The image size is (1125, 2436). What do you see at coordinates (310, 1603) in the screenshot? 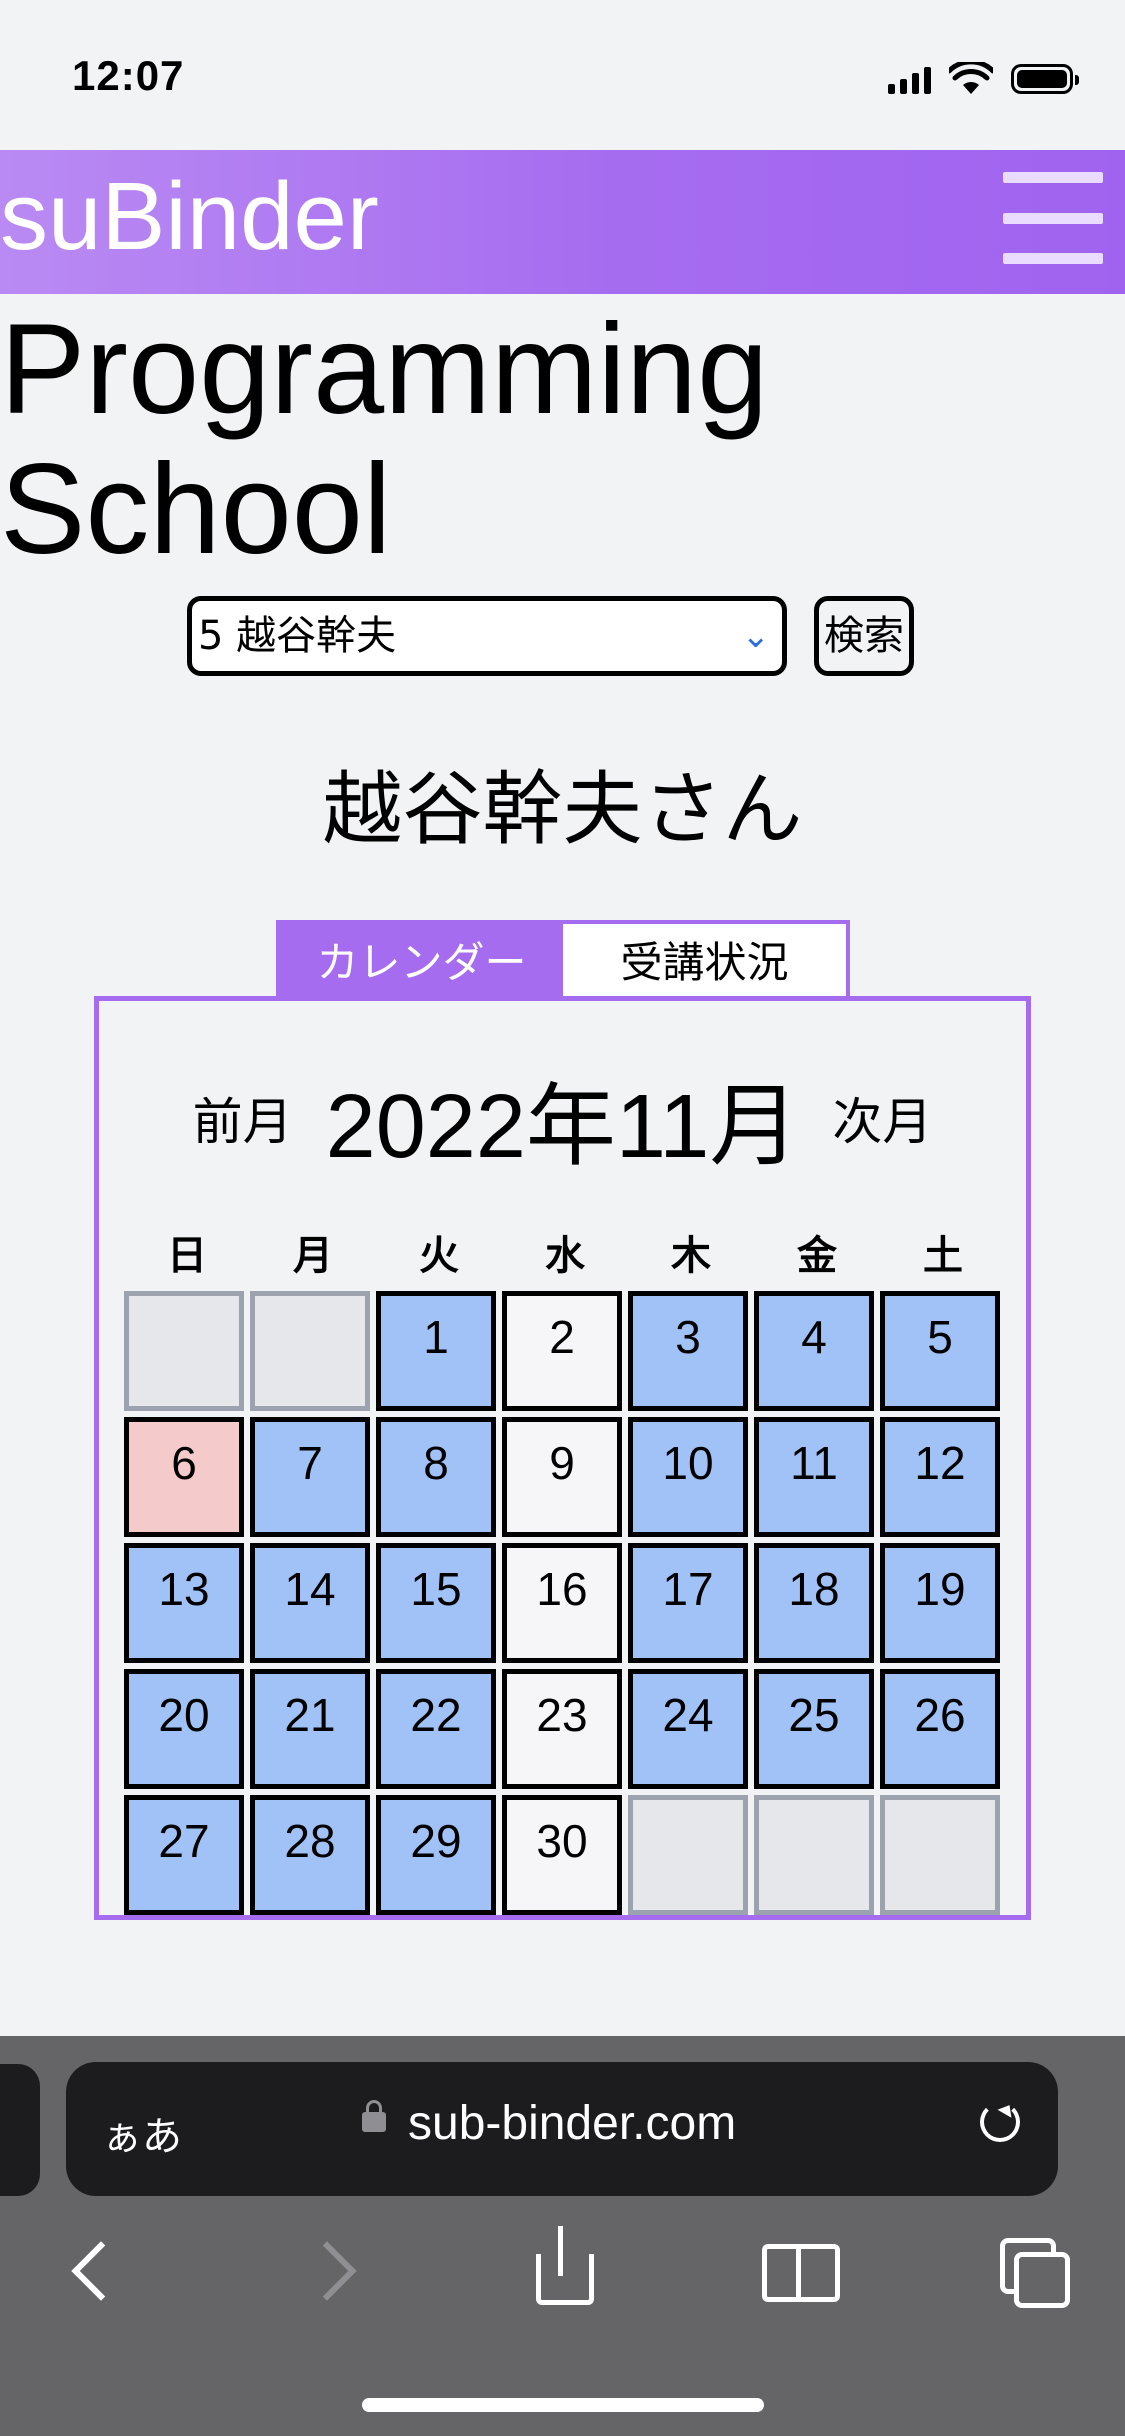
I see `calendar-day: 14` at bounding box center [310, 1603].